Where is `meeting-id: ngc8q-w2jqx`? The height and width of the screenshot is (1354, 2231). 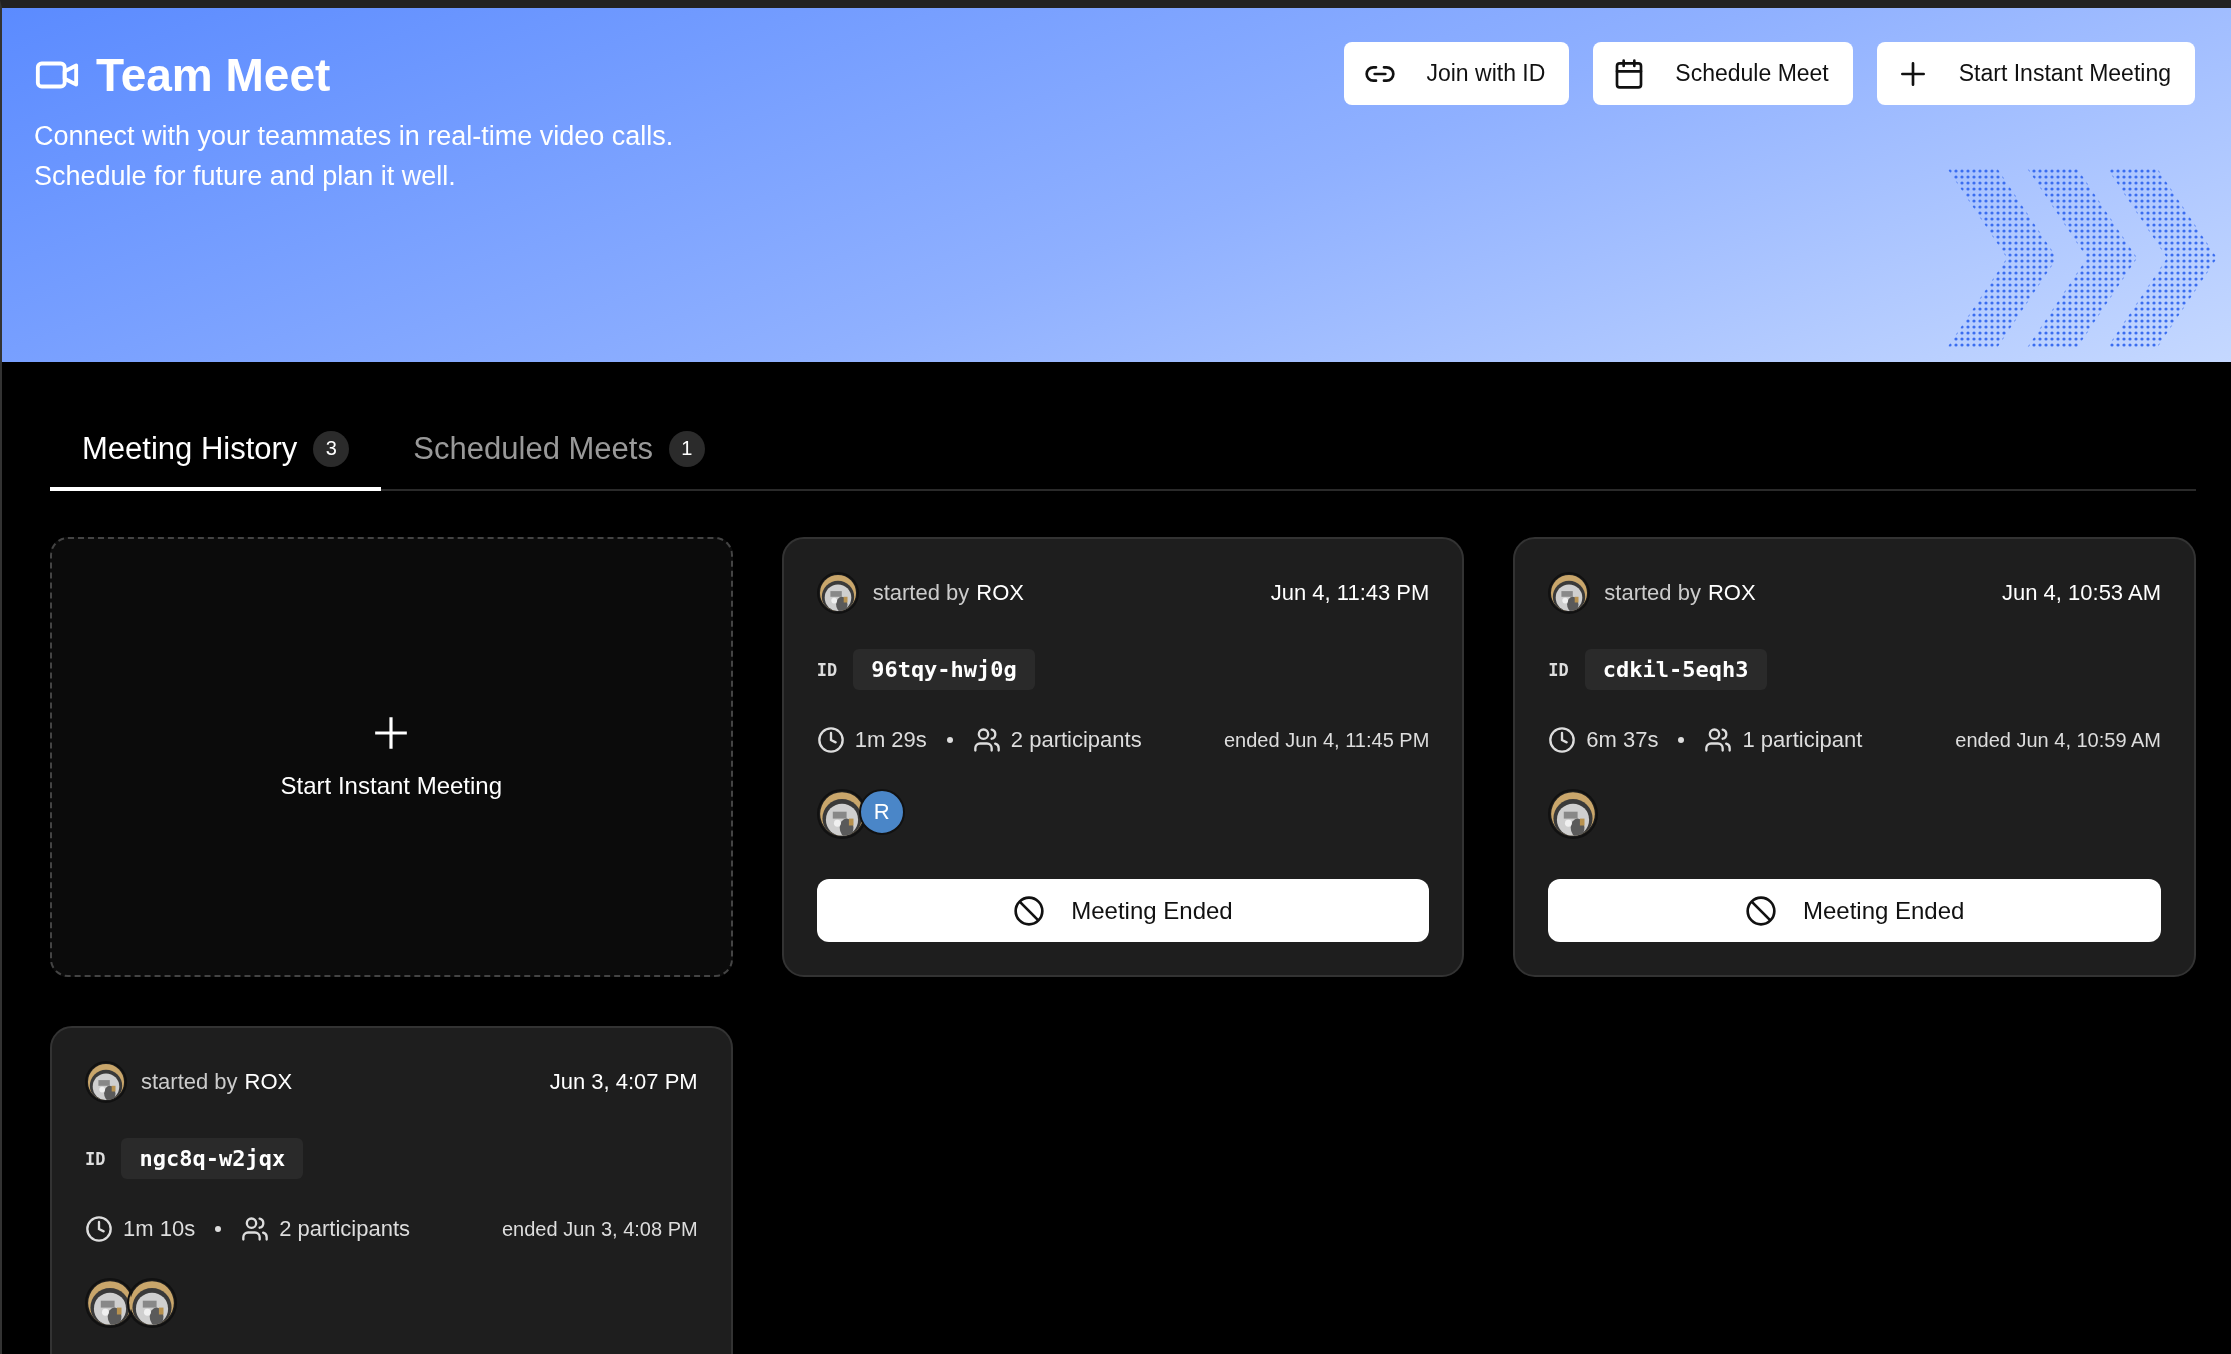 meeting-id: ngc8q-w2jqx is located at coordinates (212, 1158).